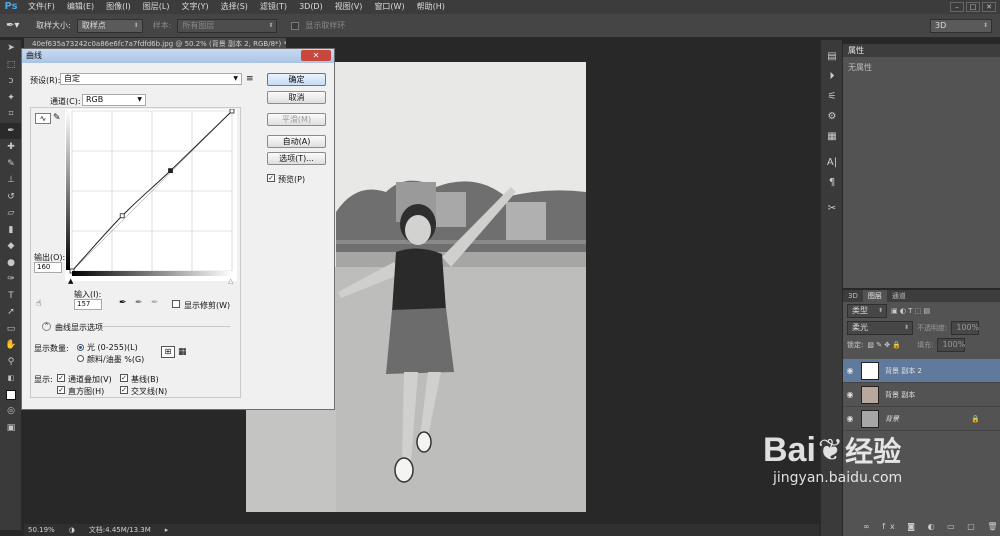 The height and width of the screenshot is (536, 1000). Describe the element at coordinates (921, 395) in the screenshot. I see `layer-row: ◉ 背景 副本` at that location.